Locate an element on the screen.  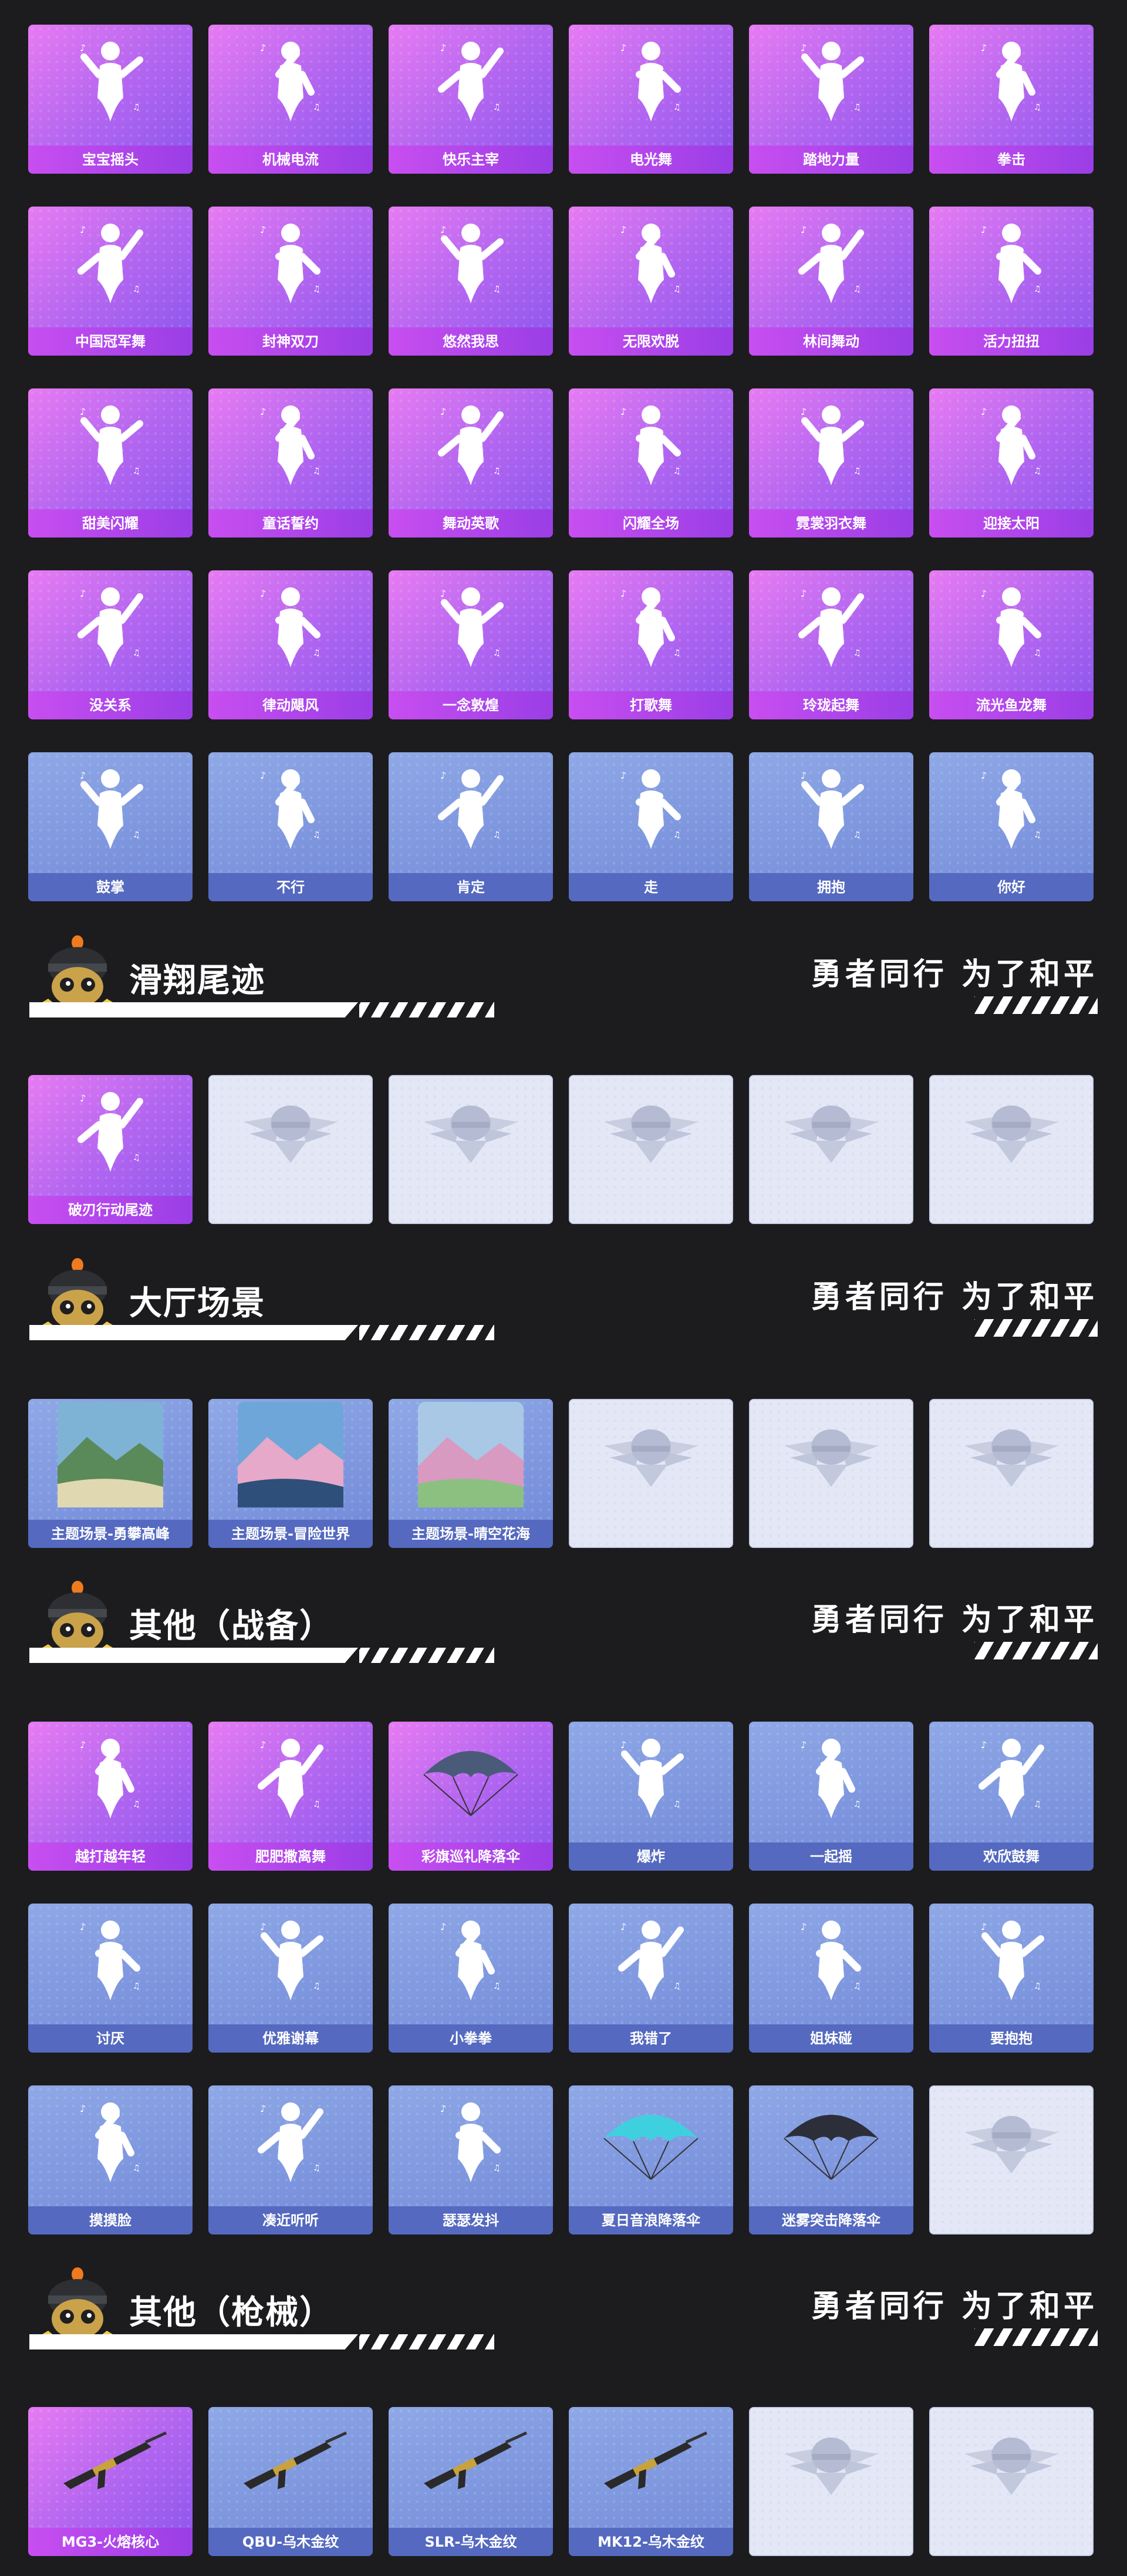
emote-card: ♪ ♫ 童话誓约 is located at coordinates (290, 462).